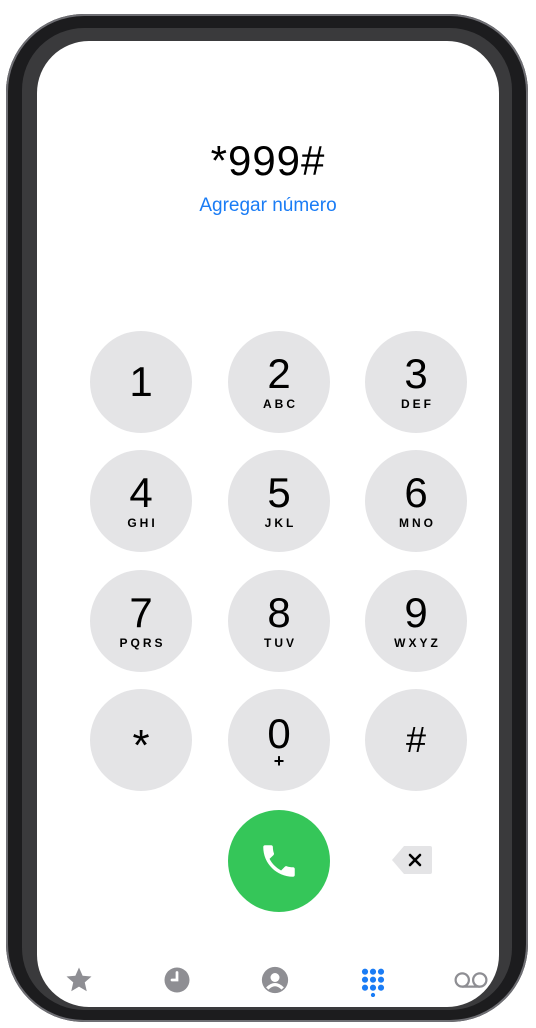 The height and width of the screenshot is (1028, 536). What do you see at coordinates (279, 612) in the screenshot?
I see `key-digit: 8` at bounding box center [279, 612].